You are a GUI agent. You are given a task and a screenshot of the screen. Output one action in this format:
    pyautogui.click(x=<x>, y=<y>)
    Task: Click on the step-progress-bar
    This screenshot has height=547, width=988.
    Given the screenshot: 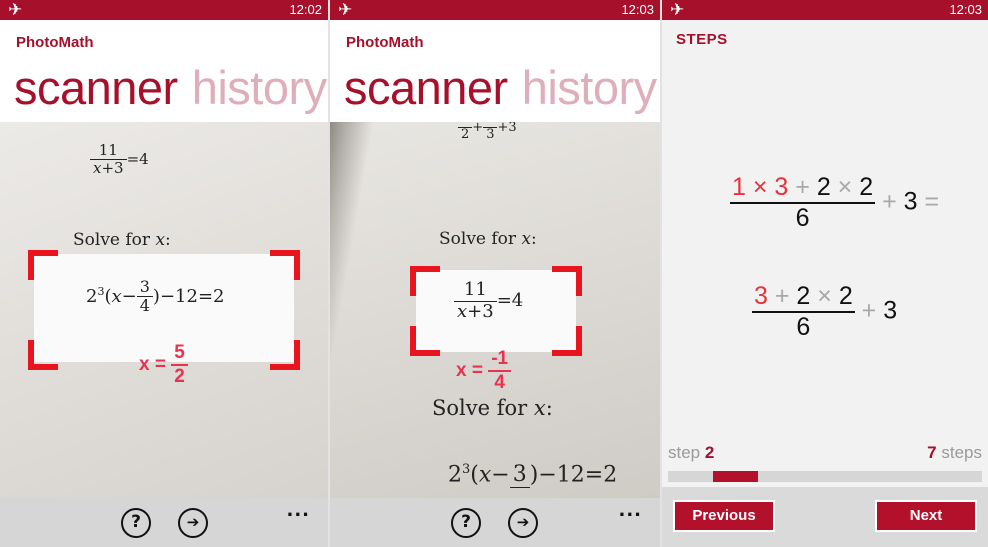 What is the action you would take?
    pyautogui.click(x=825, y=476)
    